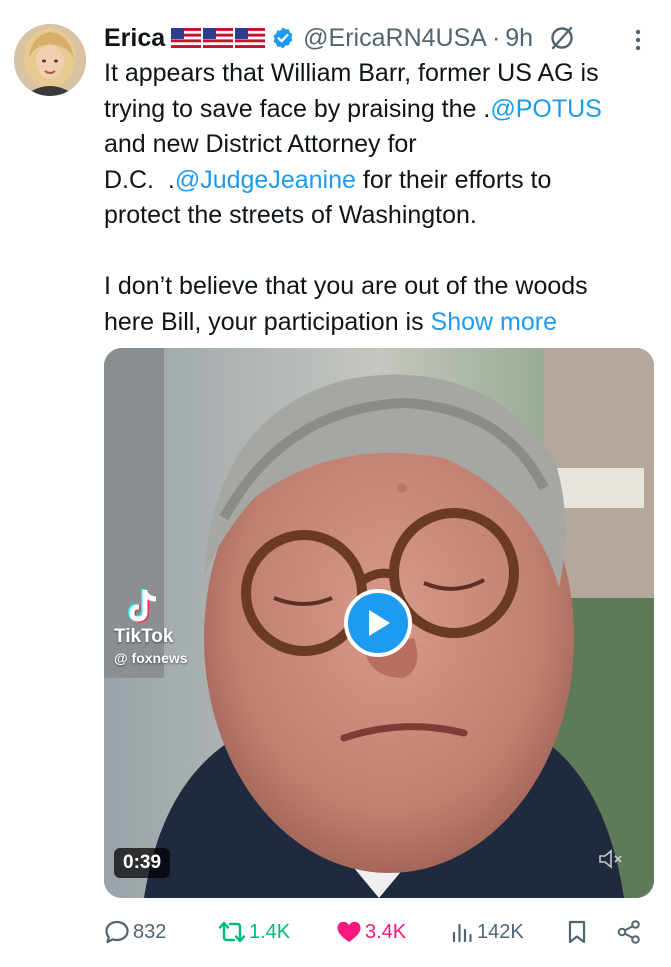 Image resolution: width=671 pixels, height=967 pixels. Describe the element at coordinates (144, 636) in the screenshot. I see `tiktok-brand: TikTok` at that location.